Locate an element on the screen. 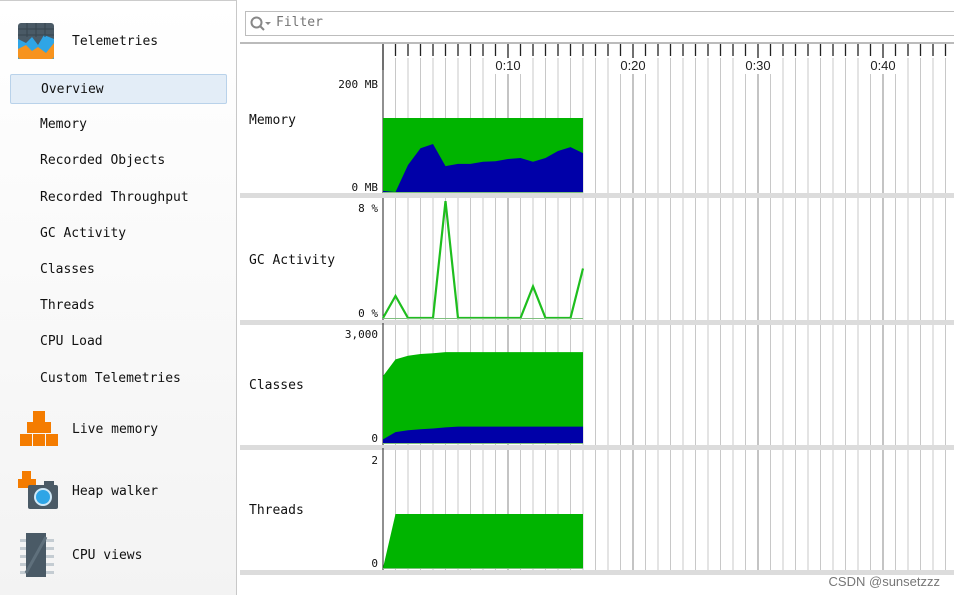 This screenshot has width=954, height=595. nav-group-telemetries: Telemetries is located at coordinates (88, 41).